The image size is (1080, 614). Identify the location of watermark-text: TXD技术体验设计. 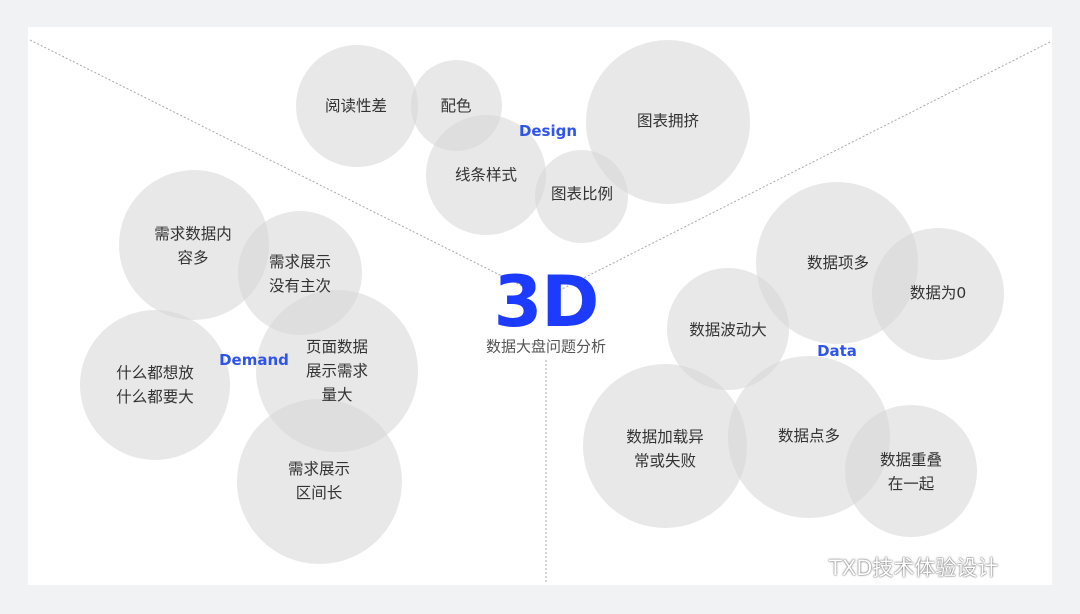
(914, 568).